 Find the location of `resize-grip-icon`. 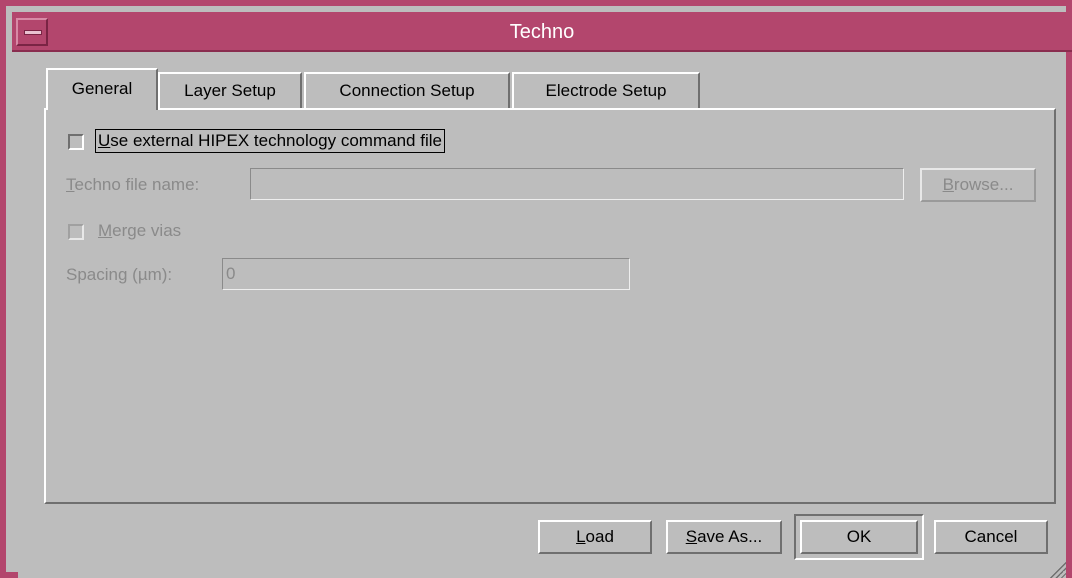

resize-grip-icon is located at coordinates (1057, 569).